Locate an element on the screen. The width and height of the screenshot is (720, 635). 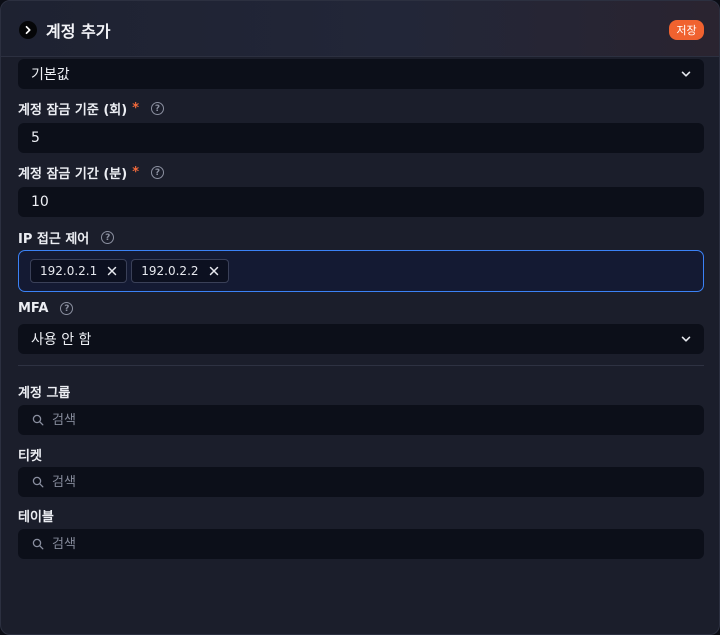
expand-button is located at coordinates (28, 30).